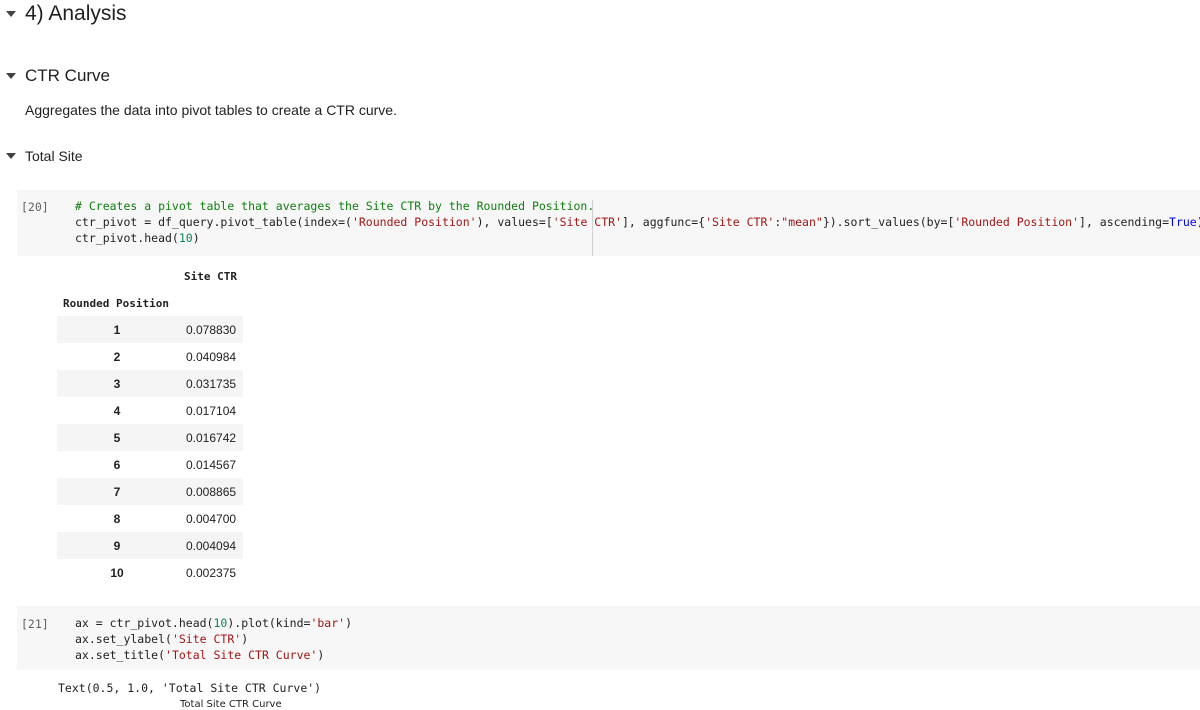 This screenshot has width=1200, height=710. What do you see at coordinates (150, 410) in the screenshot?
I see `table-row: 4 0.017104` at bounding box center [150, 410].